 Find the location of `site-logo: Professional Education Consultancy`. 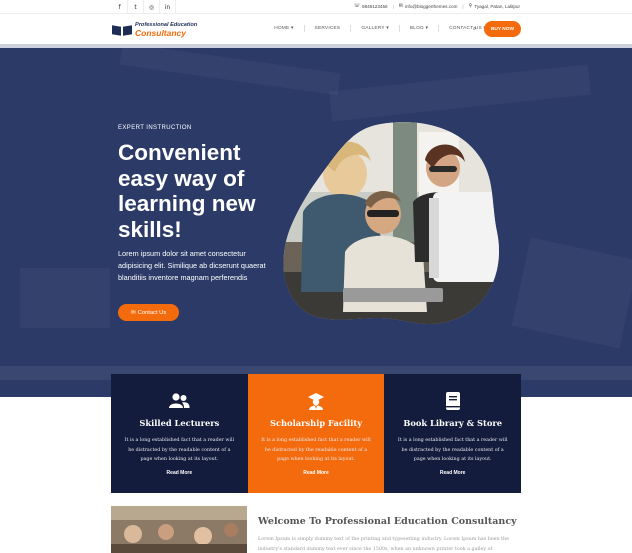

site-logo: Professional Education Consultancy is located at coordinates (154, 30).